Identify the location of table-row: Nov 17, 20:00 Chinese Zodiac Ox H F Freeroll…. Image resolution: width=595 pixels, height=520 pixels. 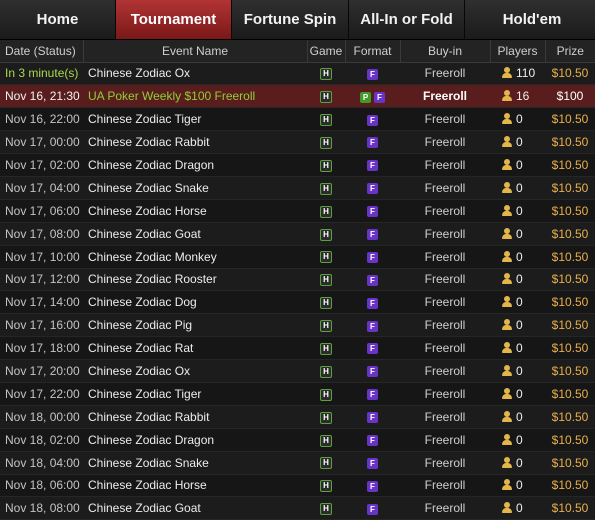
(297, 371).